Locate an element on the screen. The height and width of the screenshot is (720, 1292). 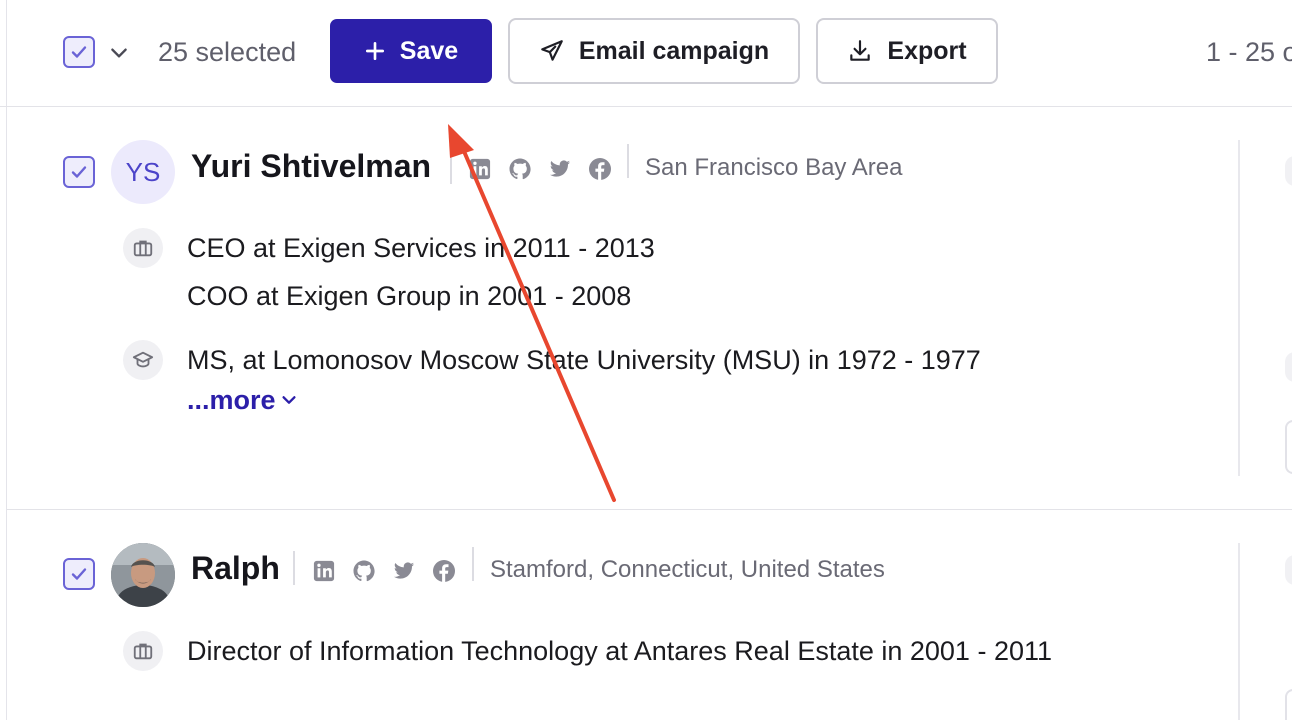
email-campaign-button: Email campaign is located at coordinates (654, 51).